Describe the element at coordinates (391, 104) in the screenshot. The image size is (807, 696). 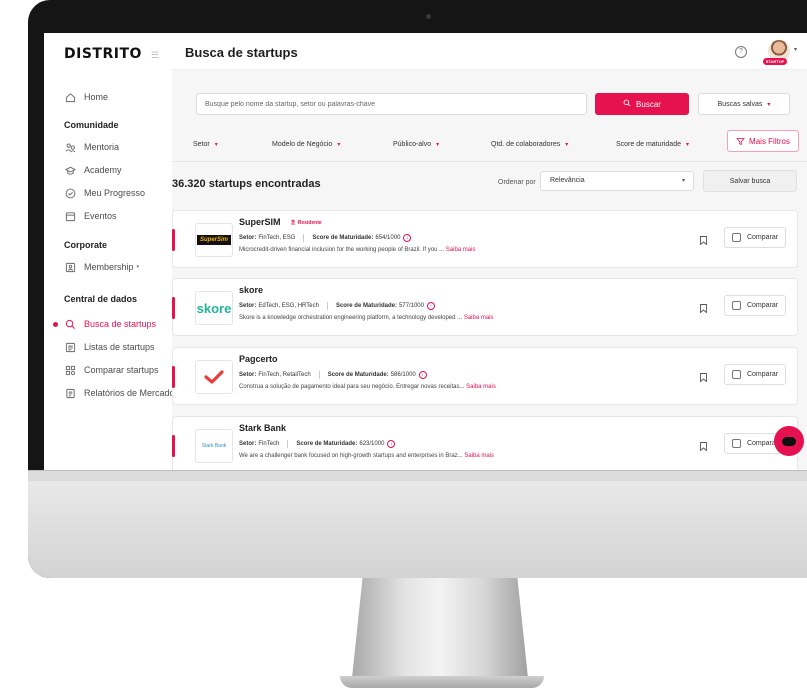
I see `search-input` at that location.